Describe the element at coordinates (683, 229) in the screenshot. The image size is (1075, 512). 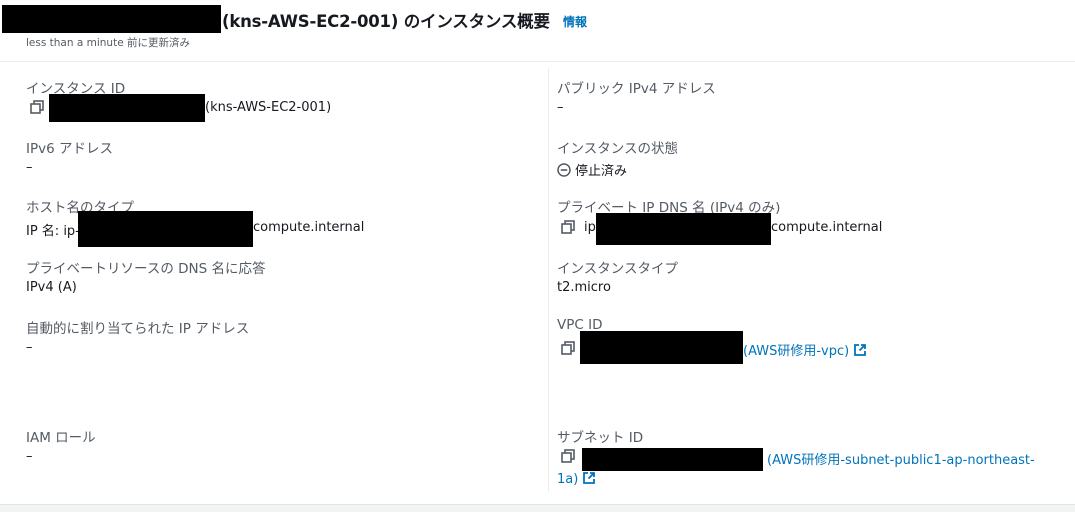
I see `redacted-private-dns` at that location.